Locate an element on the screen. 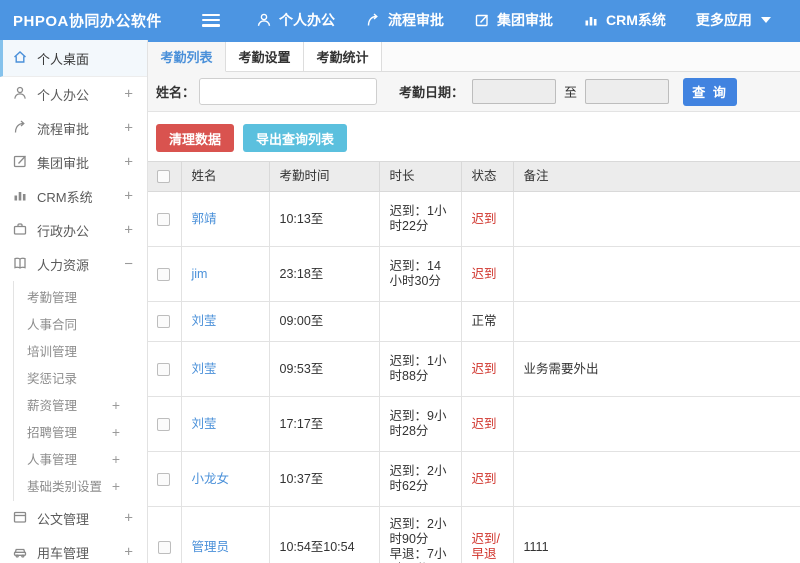  name-input is located at coordinates (288, 91).